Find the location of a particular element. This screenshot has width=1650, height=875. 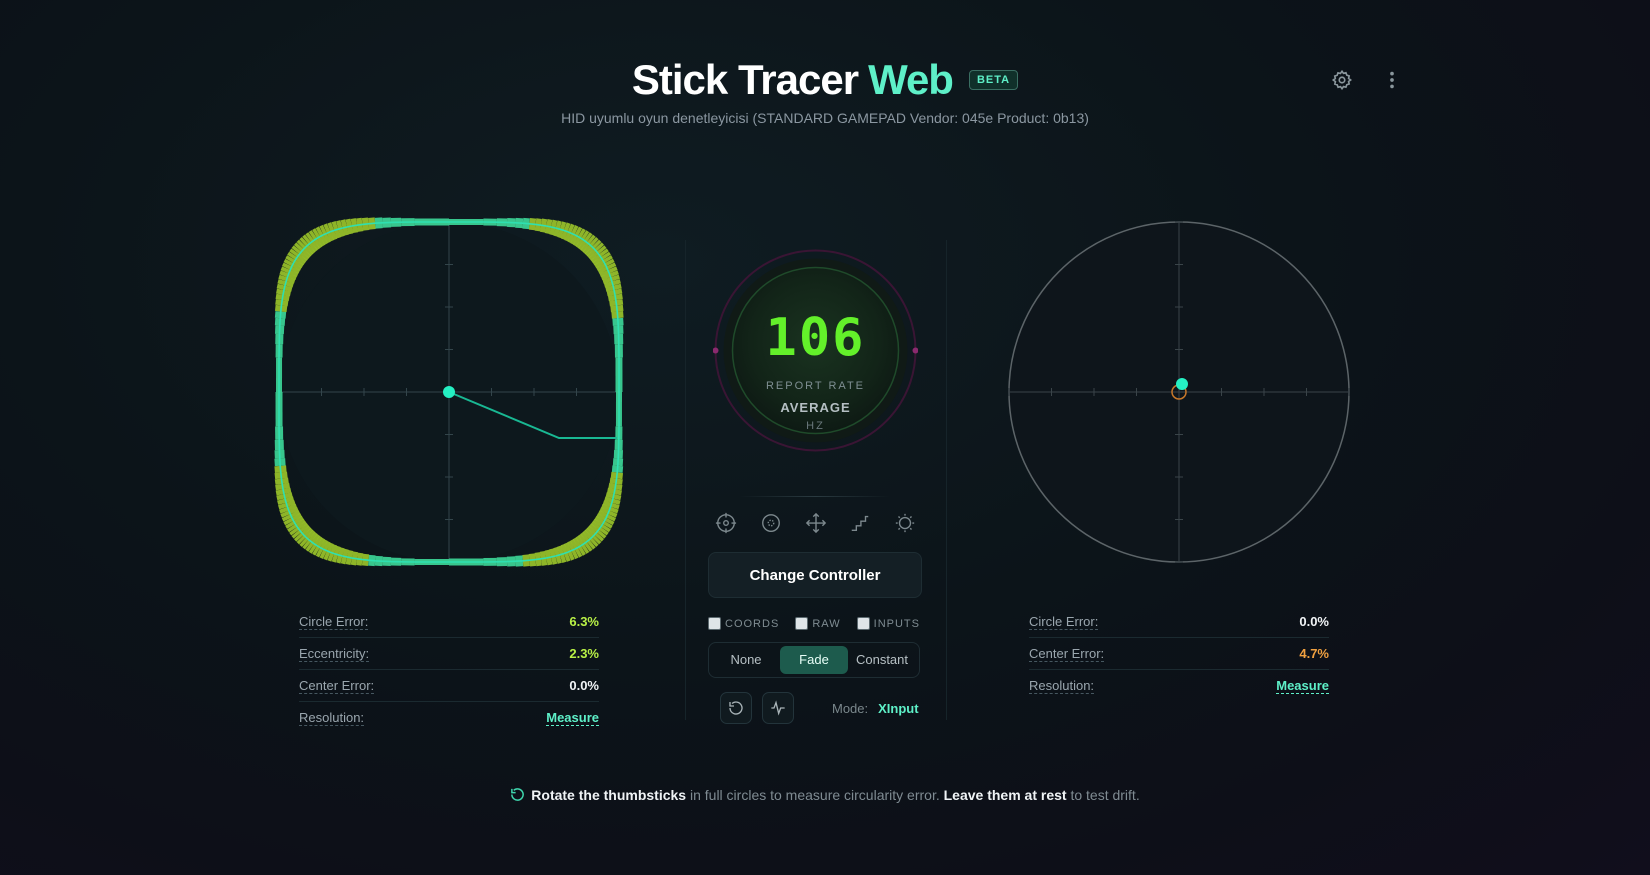

mode-value: XInput is located at coordinates (898, 708).